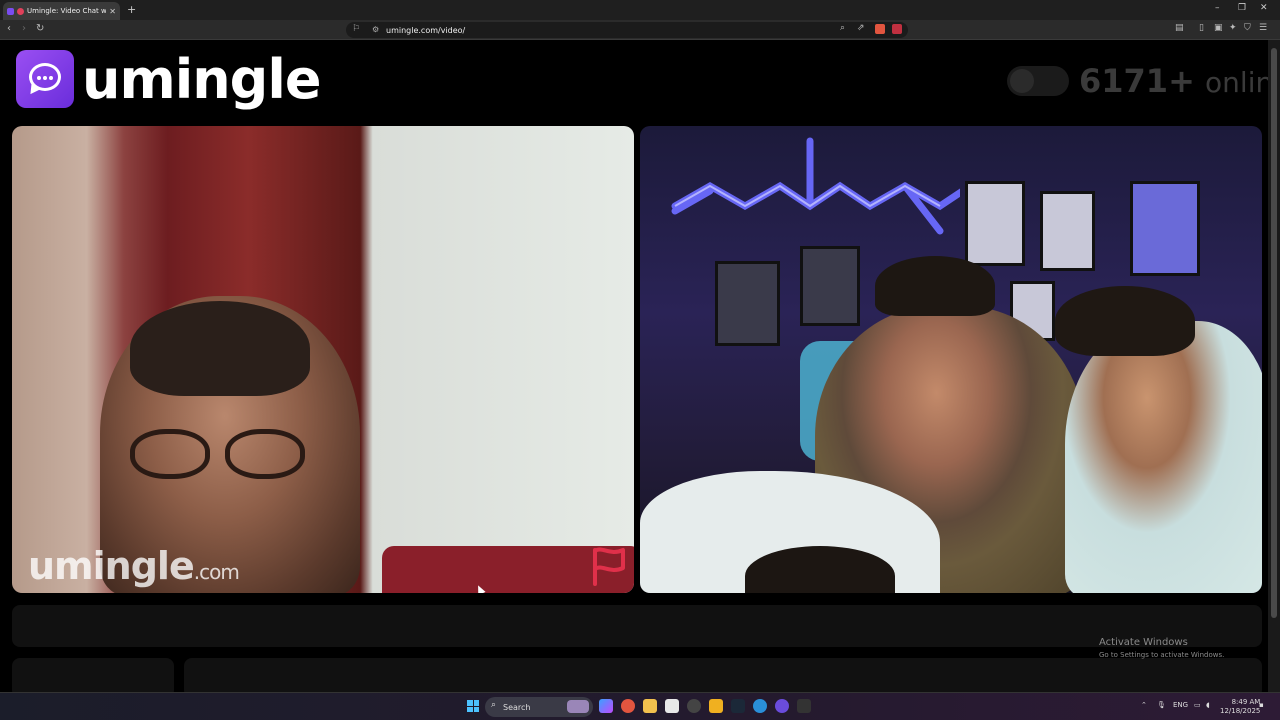  I want to click on search-icon: ⌕, so click(494, 705).